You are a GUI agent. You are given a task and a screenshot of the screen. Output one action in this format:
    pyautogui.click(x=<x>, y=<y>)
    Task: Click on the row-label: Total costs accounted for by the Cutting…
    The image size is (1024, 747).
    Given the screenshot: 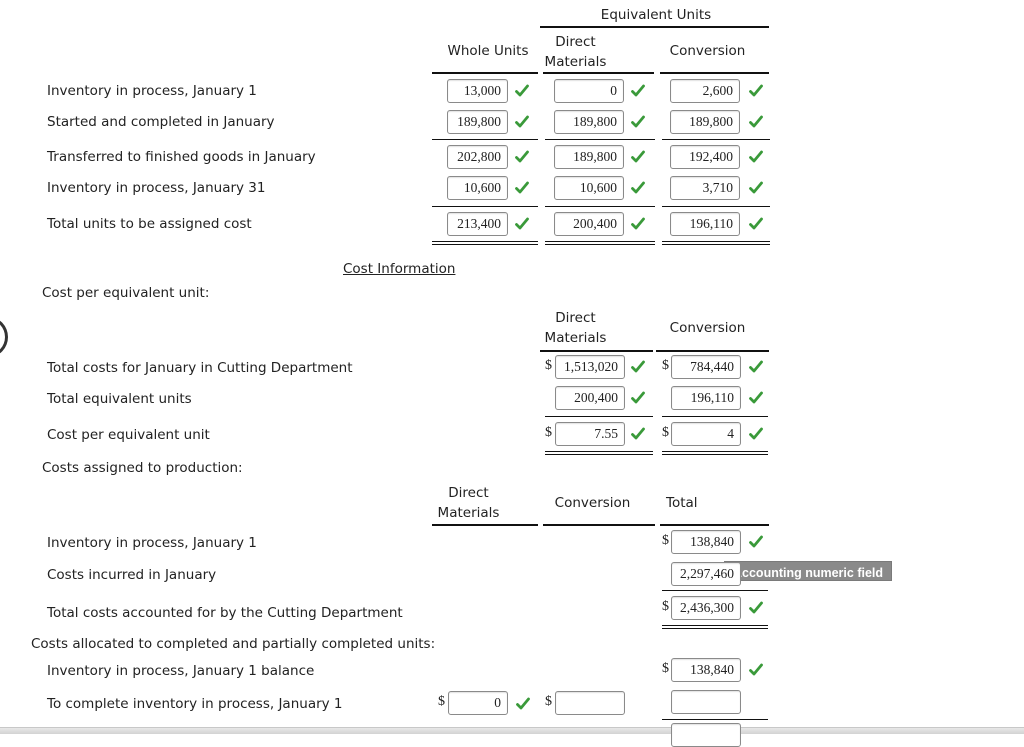 What is the action you would take?
    pyautogui.click(x=225, y=613)
    